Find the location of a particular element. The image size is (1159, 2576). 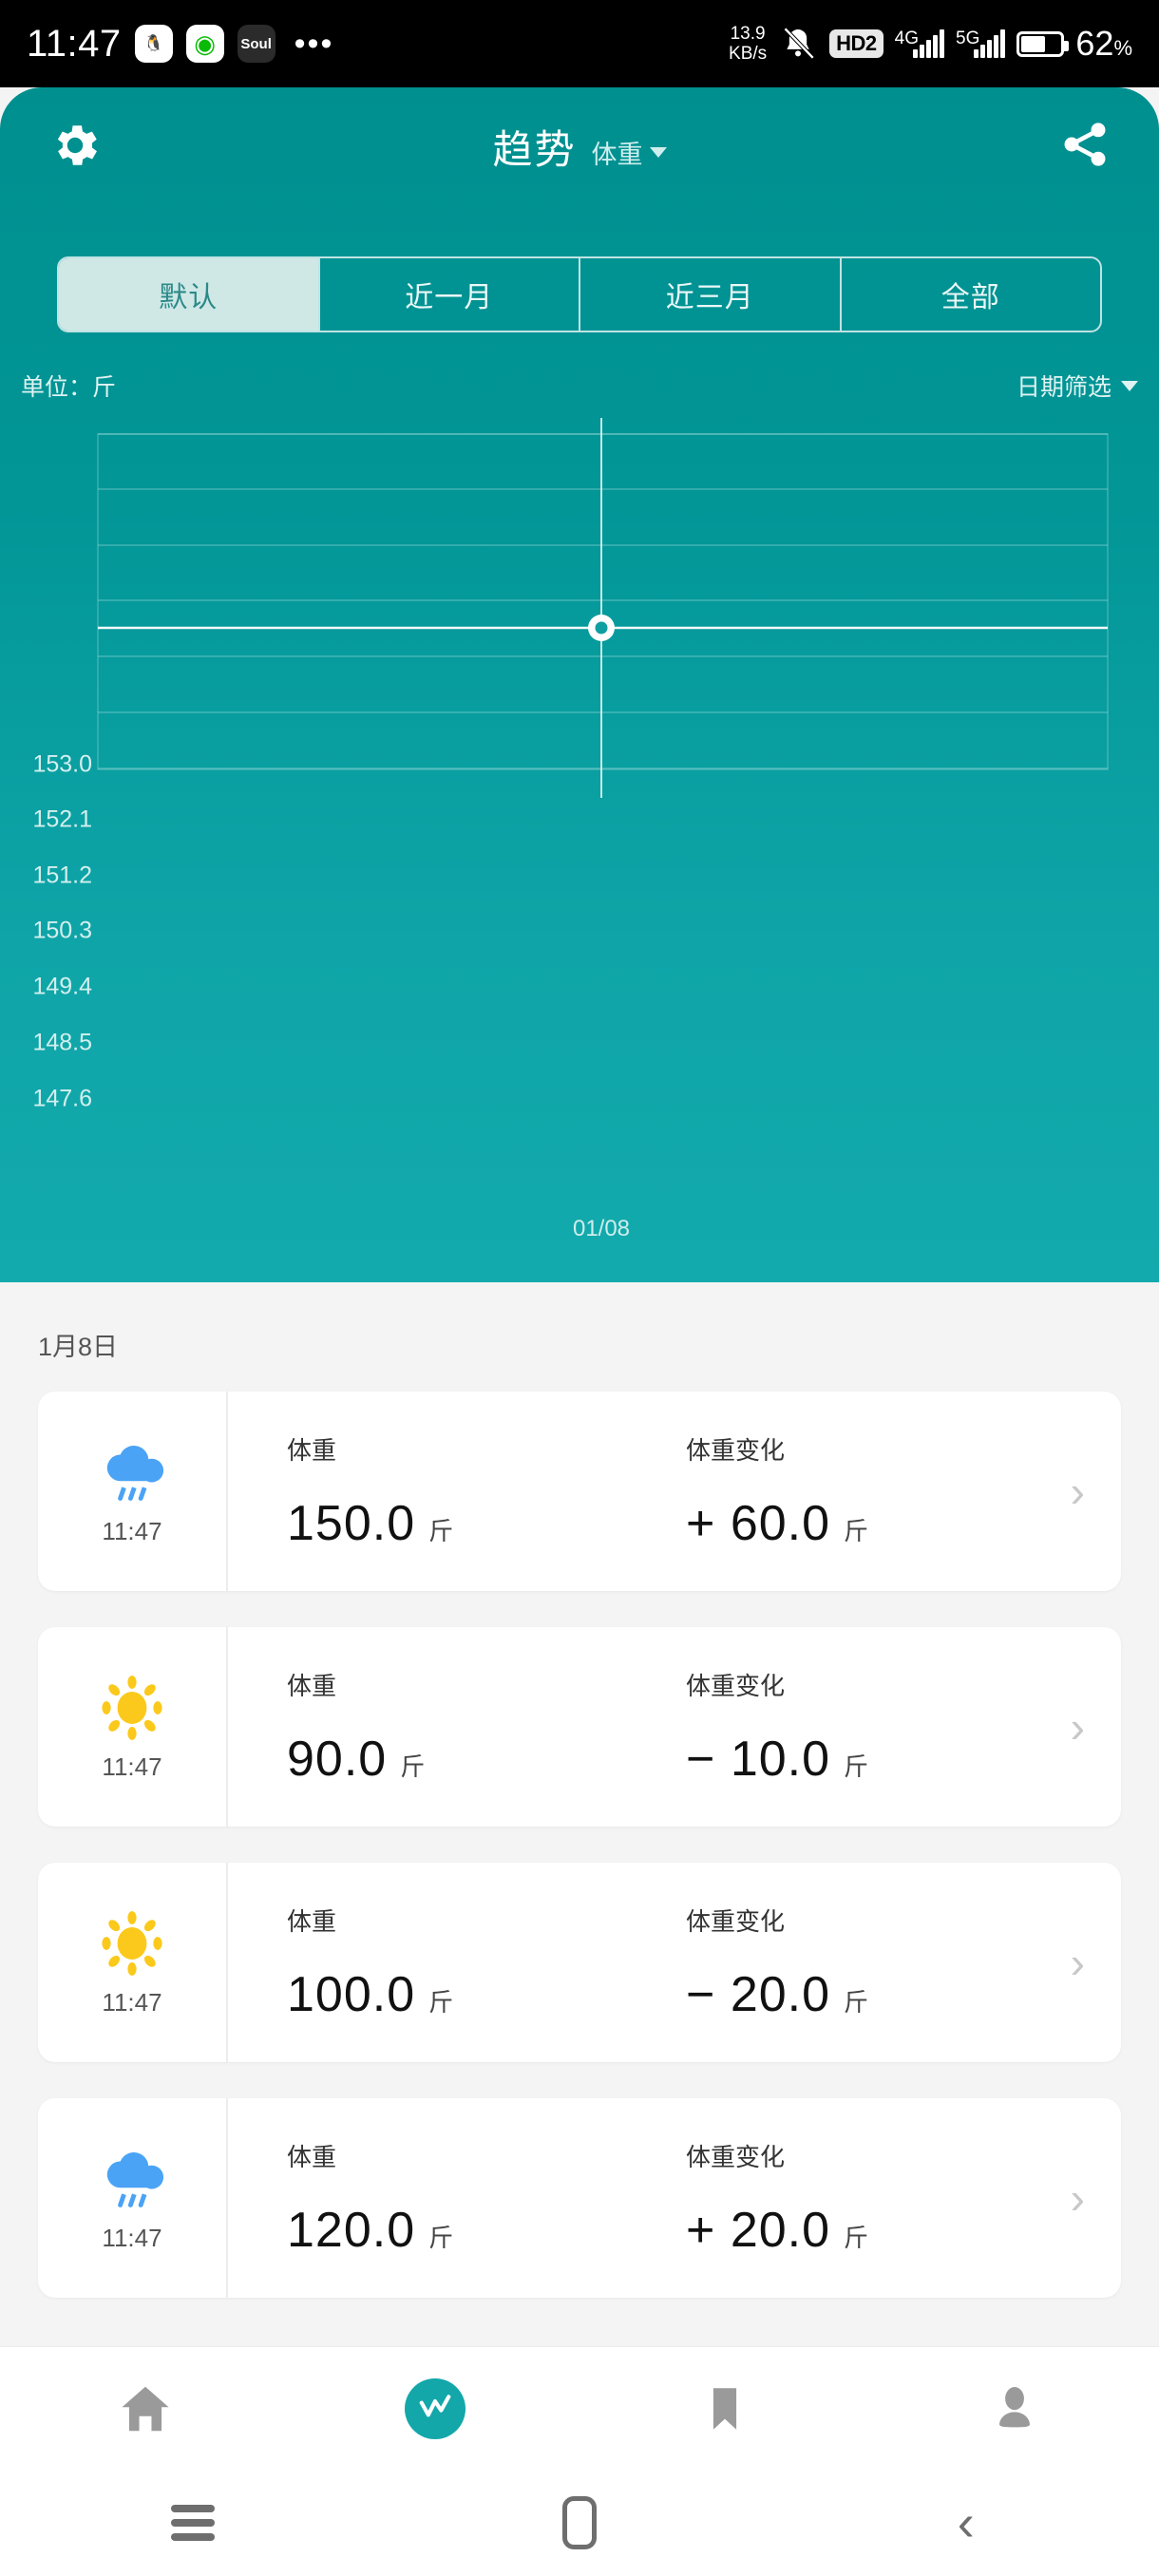

app-bar: 趋势 体重 is located at coordinates (579, 144).